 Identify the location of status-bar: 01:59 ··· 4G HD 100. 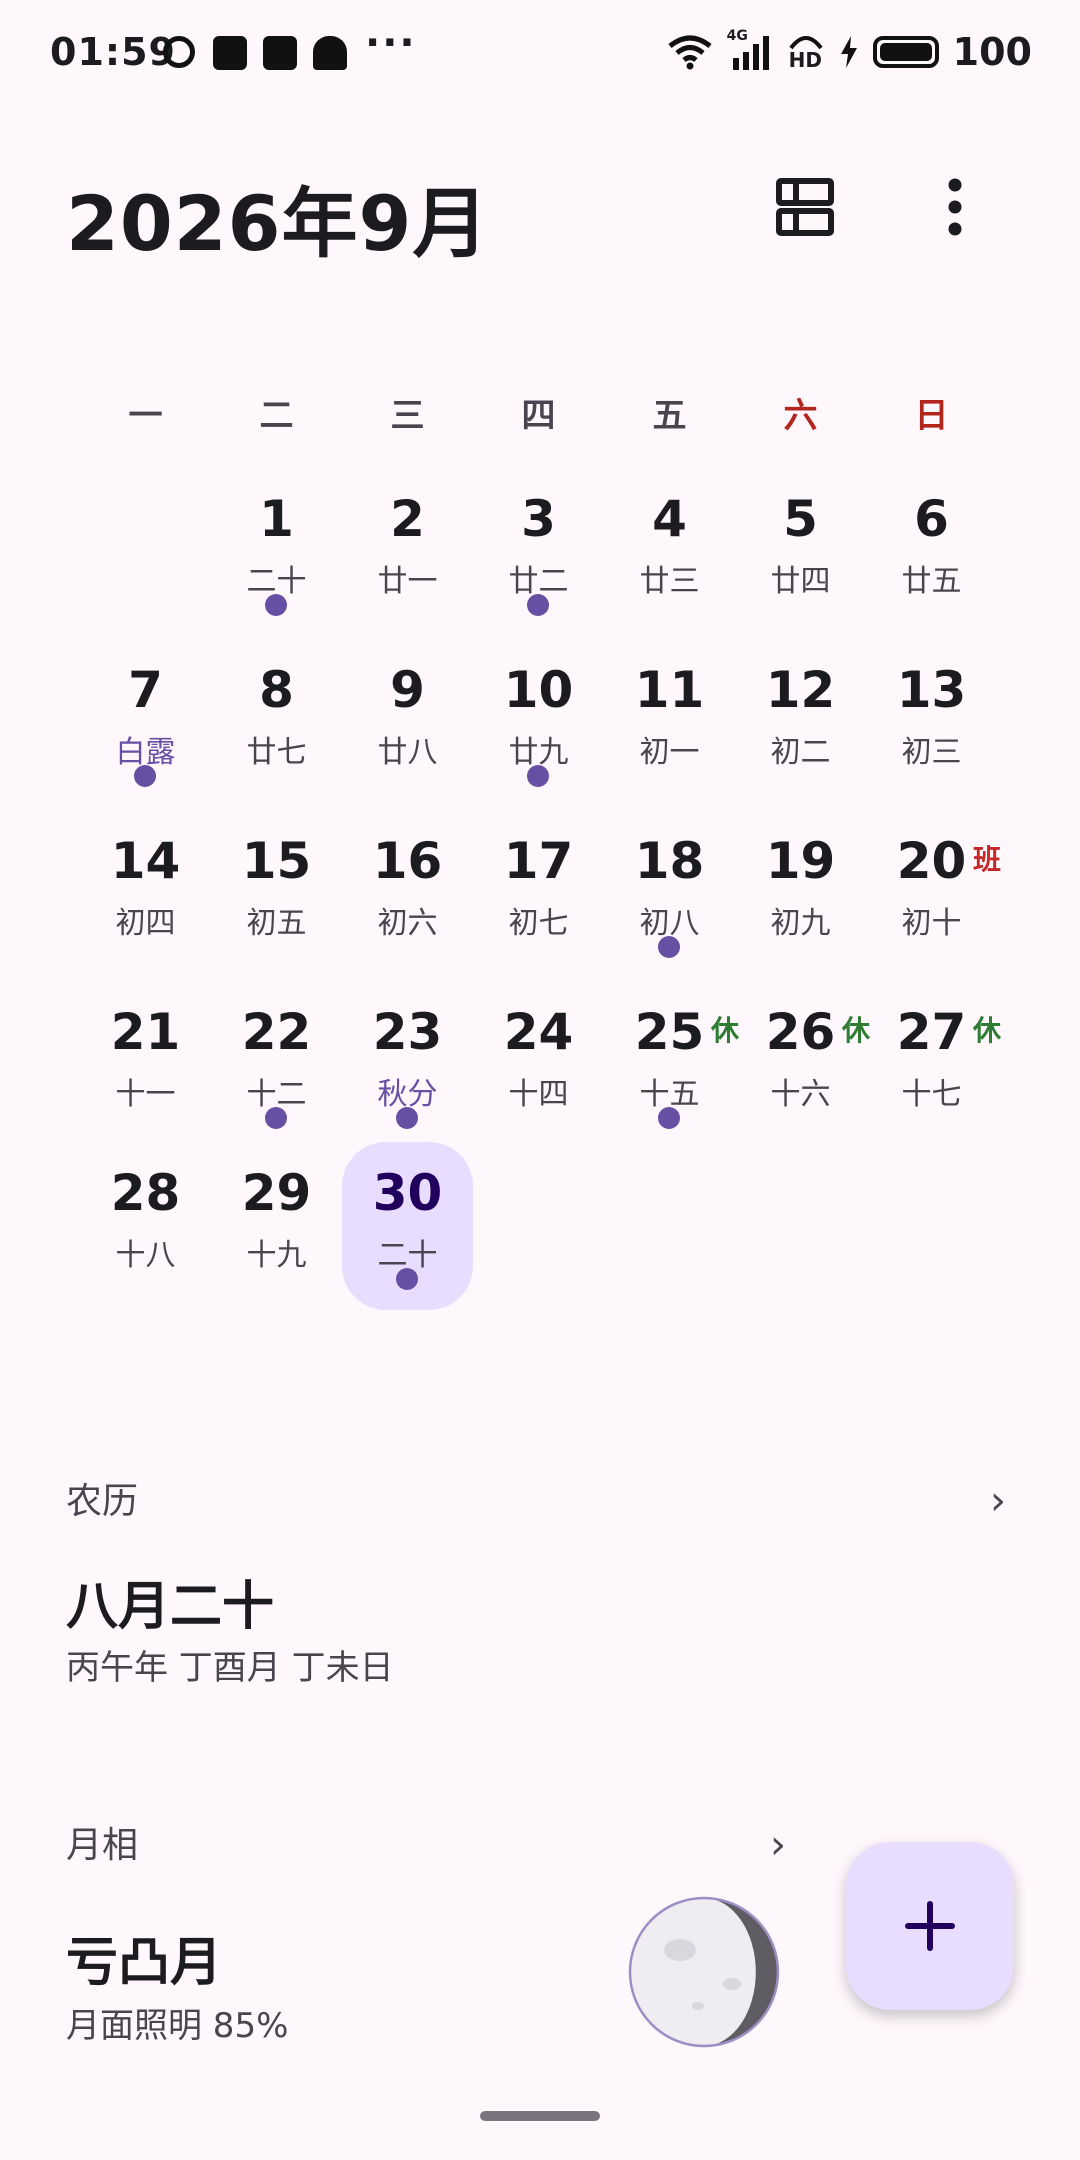
(540, 55).